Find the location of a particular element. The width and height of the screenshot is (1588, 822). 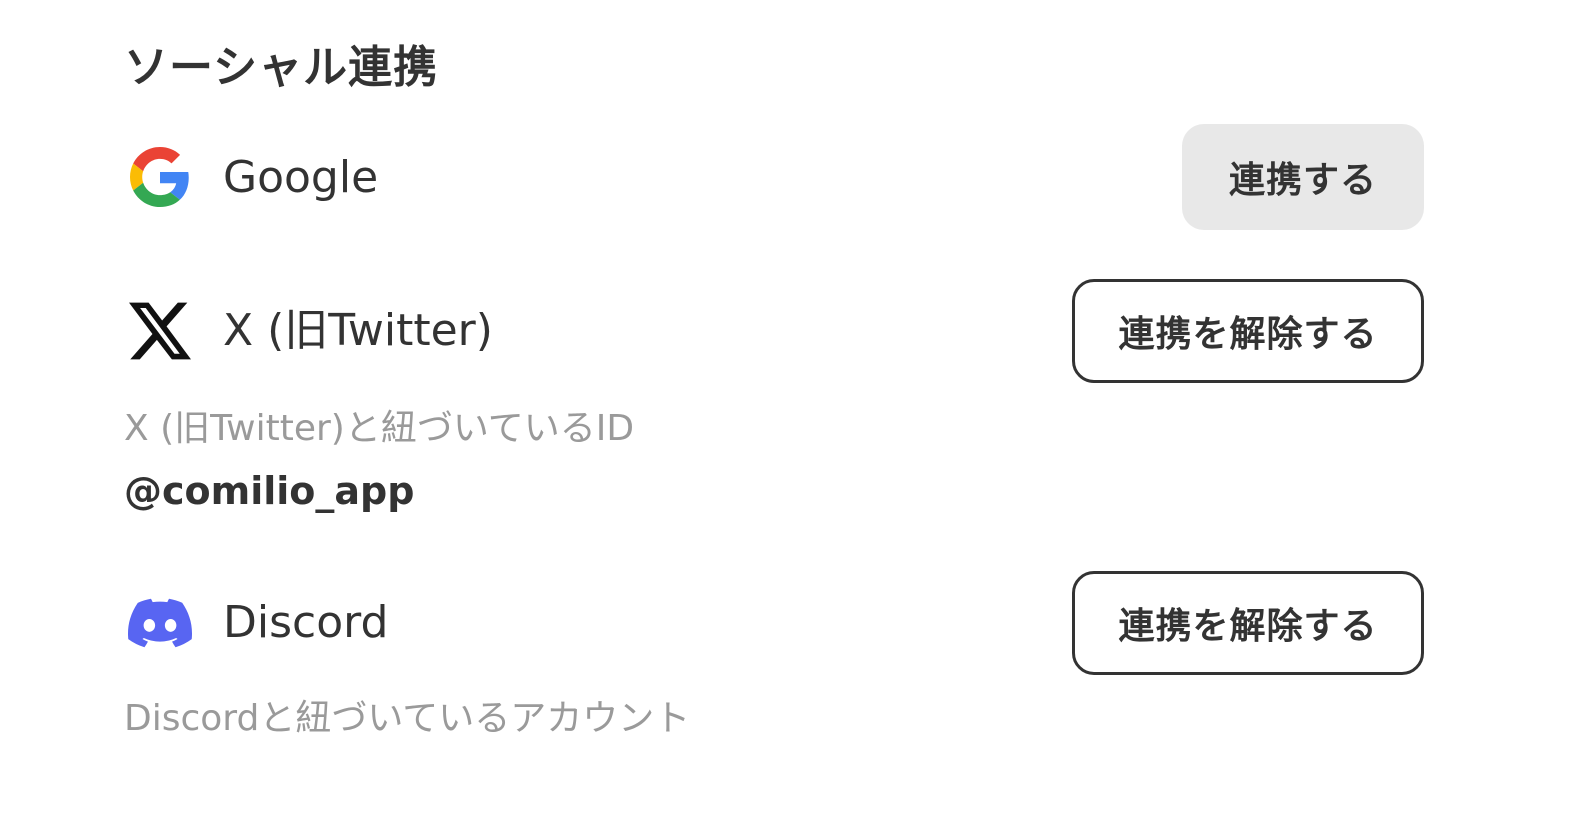

linked-id-value: @comilio_app is located at coordinates (269, 491).